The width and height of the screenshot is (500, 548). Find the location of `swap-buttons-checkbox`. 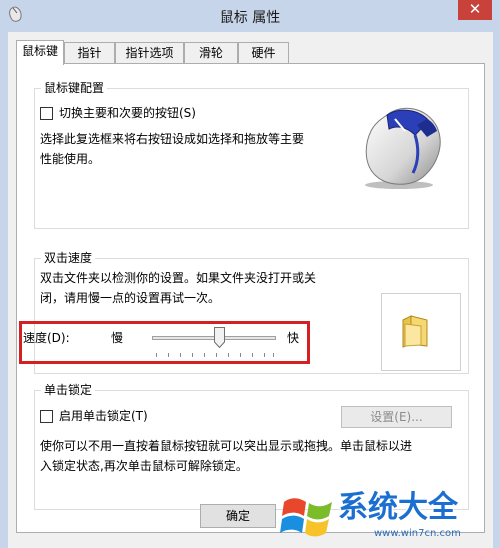

swap-buttons-checkbox is located at coordinates (46, 113).